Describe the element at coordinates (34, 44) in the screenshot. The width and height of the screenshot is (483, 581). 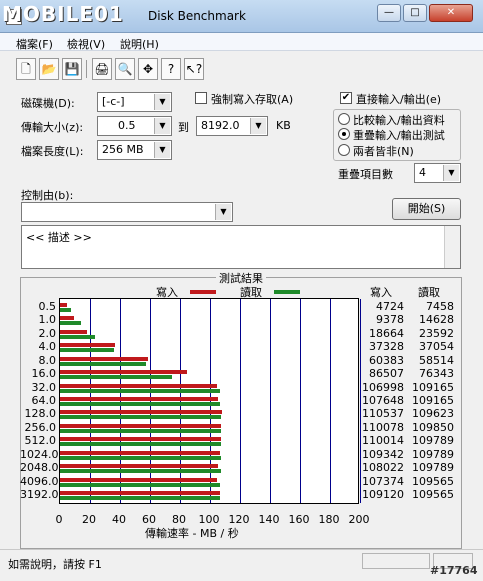
I see `menu-file: 檔案(F)` at that location.